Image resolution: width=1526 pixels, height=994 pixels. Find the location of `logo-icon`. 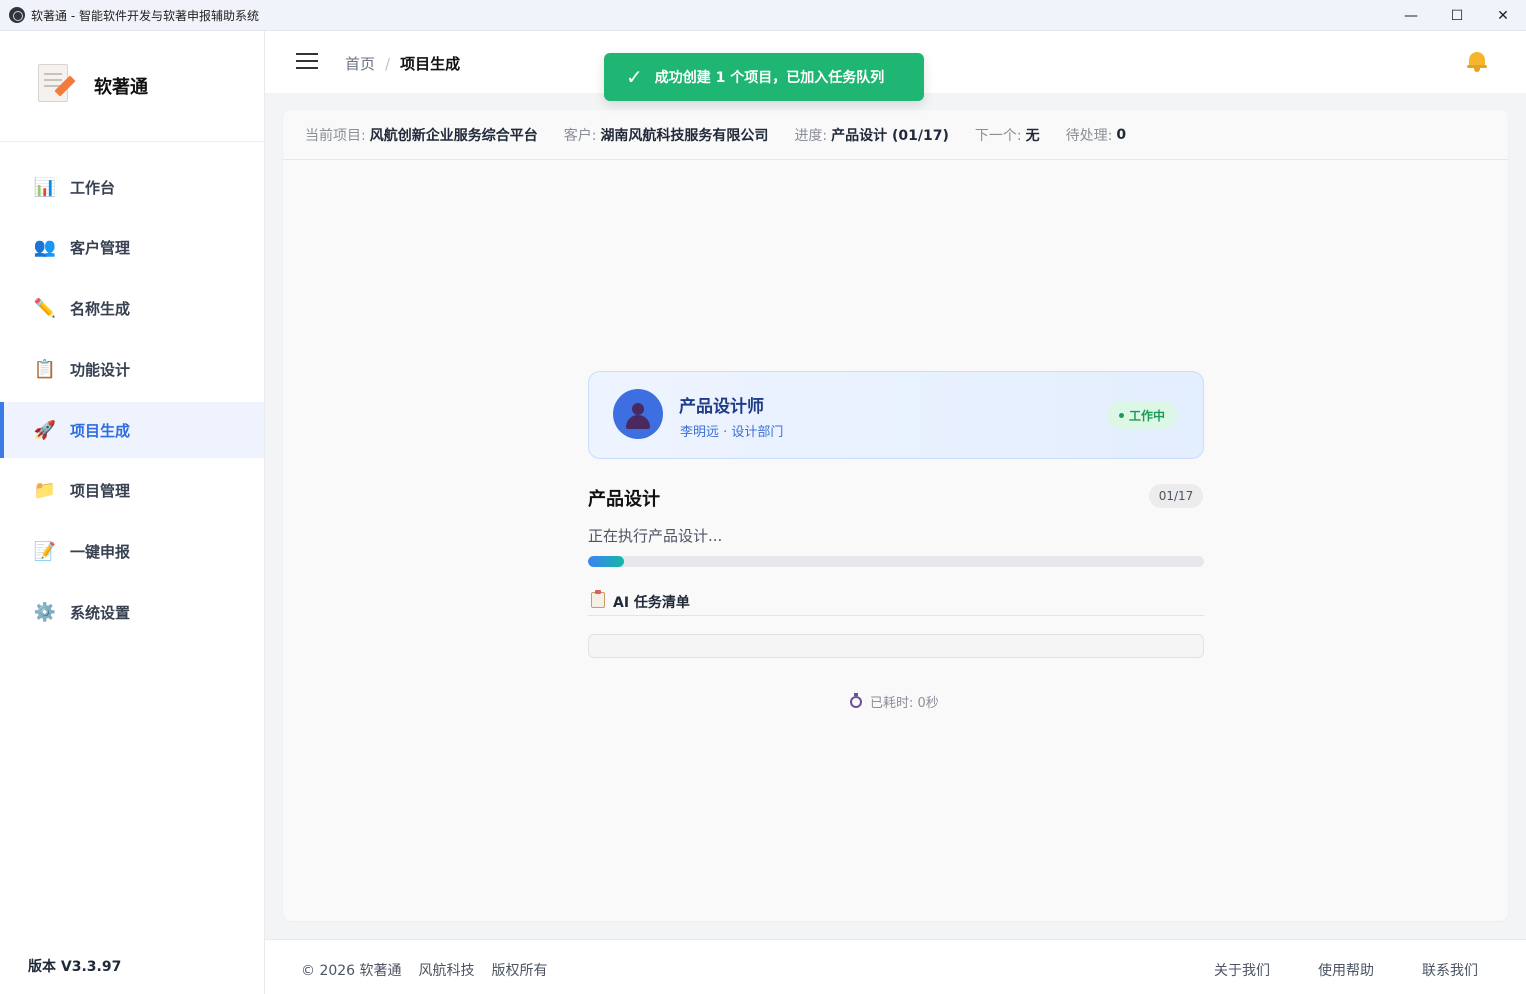

logo-icon is located at coordinates (56, 86).